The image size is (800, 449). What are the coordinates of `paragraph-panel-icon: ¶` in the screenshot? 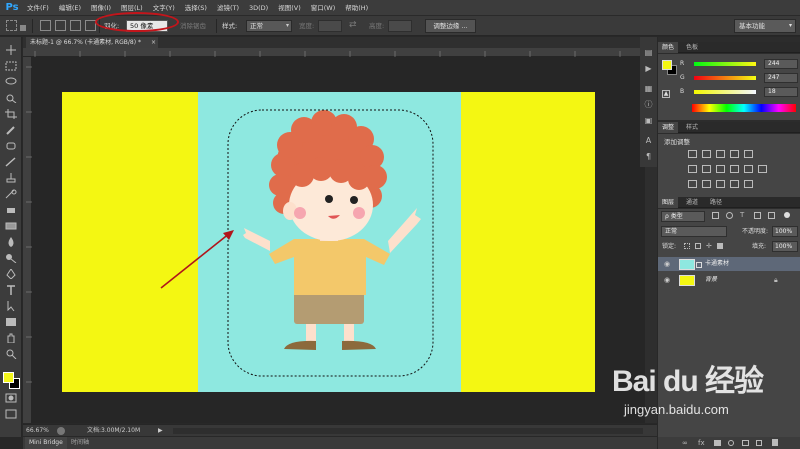 It's located at (648, 156).